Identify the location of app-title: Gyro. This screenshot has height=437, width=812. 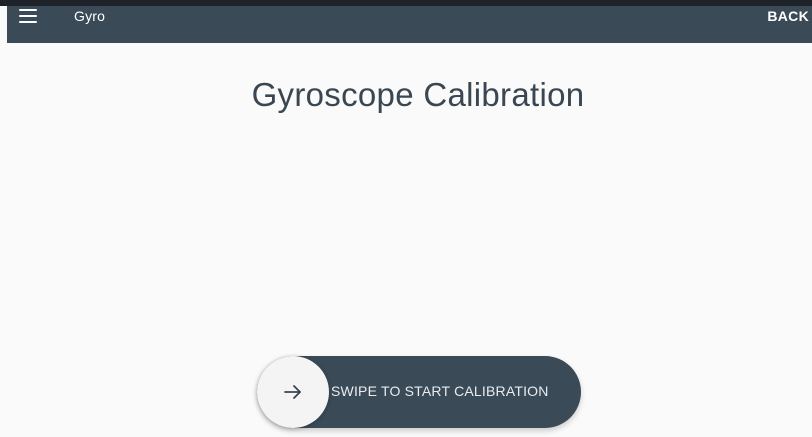
(90, 16).